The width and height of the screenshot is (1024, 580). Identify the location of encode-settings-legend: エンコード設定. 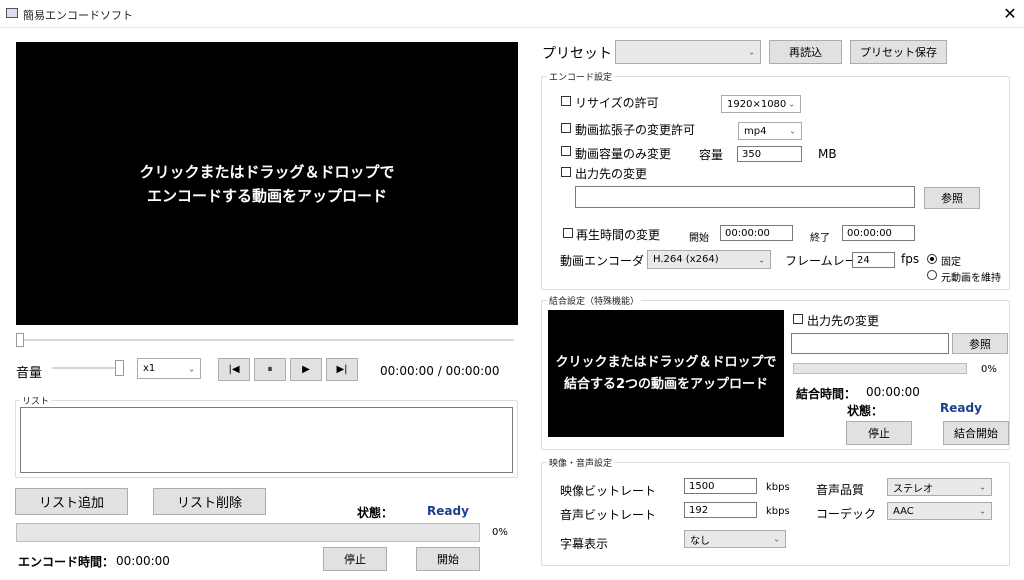
(581, 76).